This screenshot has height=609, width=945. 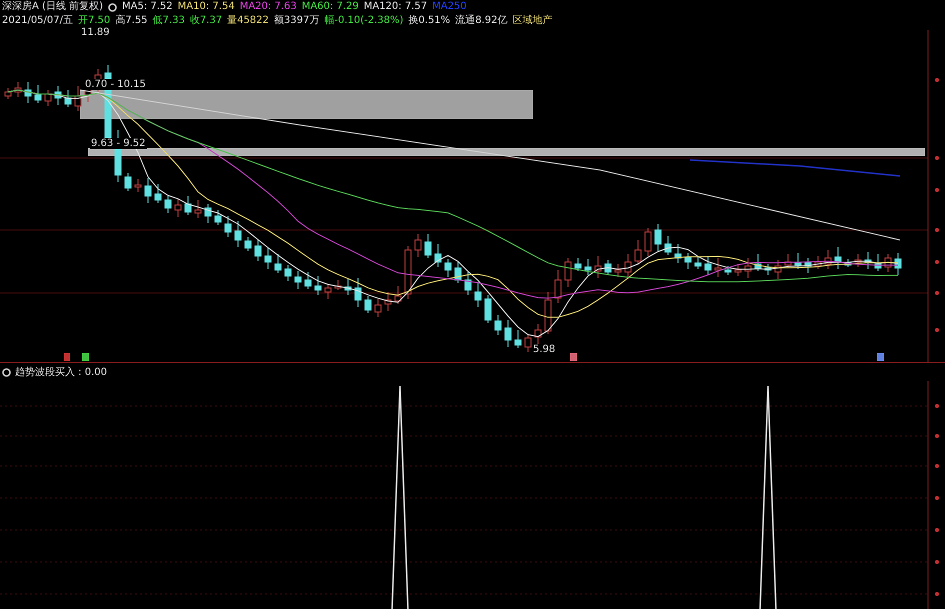 What do you see at coordinates (206, 21) in the screenshot?
I see `quote-value: 收7.37` at bounding box center [206, 21].